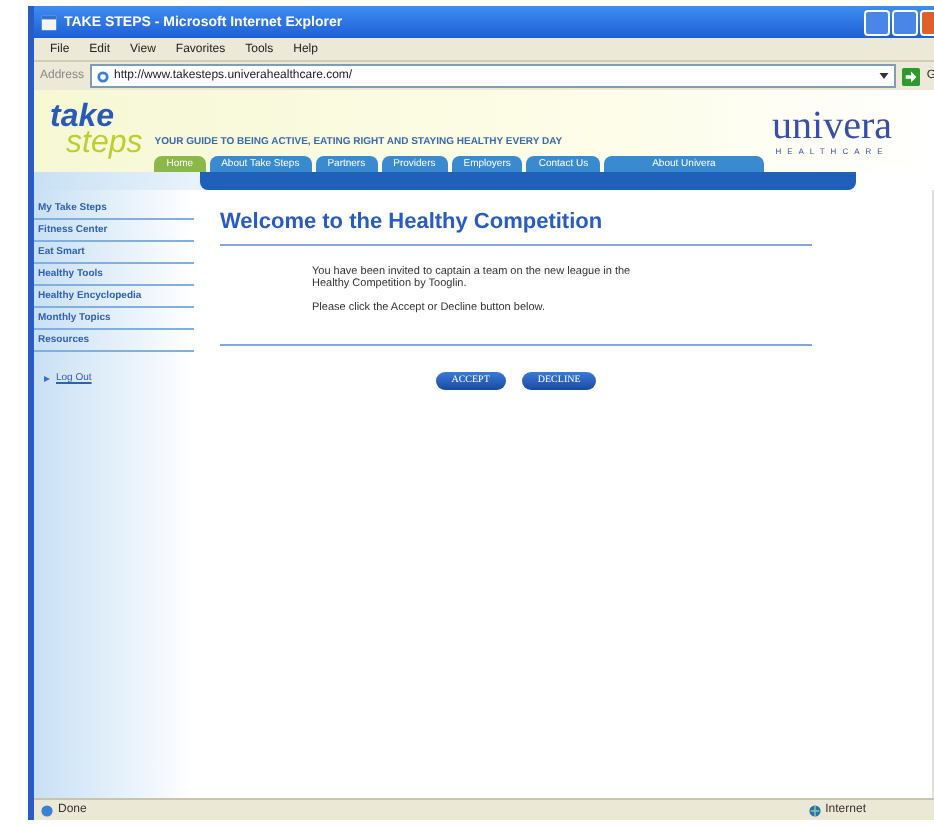 The image size is (934, 826). What do you see at coordinates (884, 76) in the screenshot?
I see `dropdown-icon` at bounding box center [884, 76].